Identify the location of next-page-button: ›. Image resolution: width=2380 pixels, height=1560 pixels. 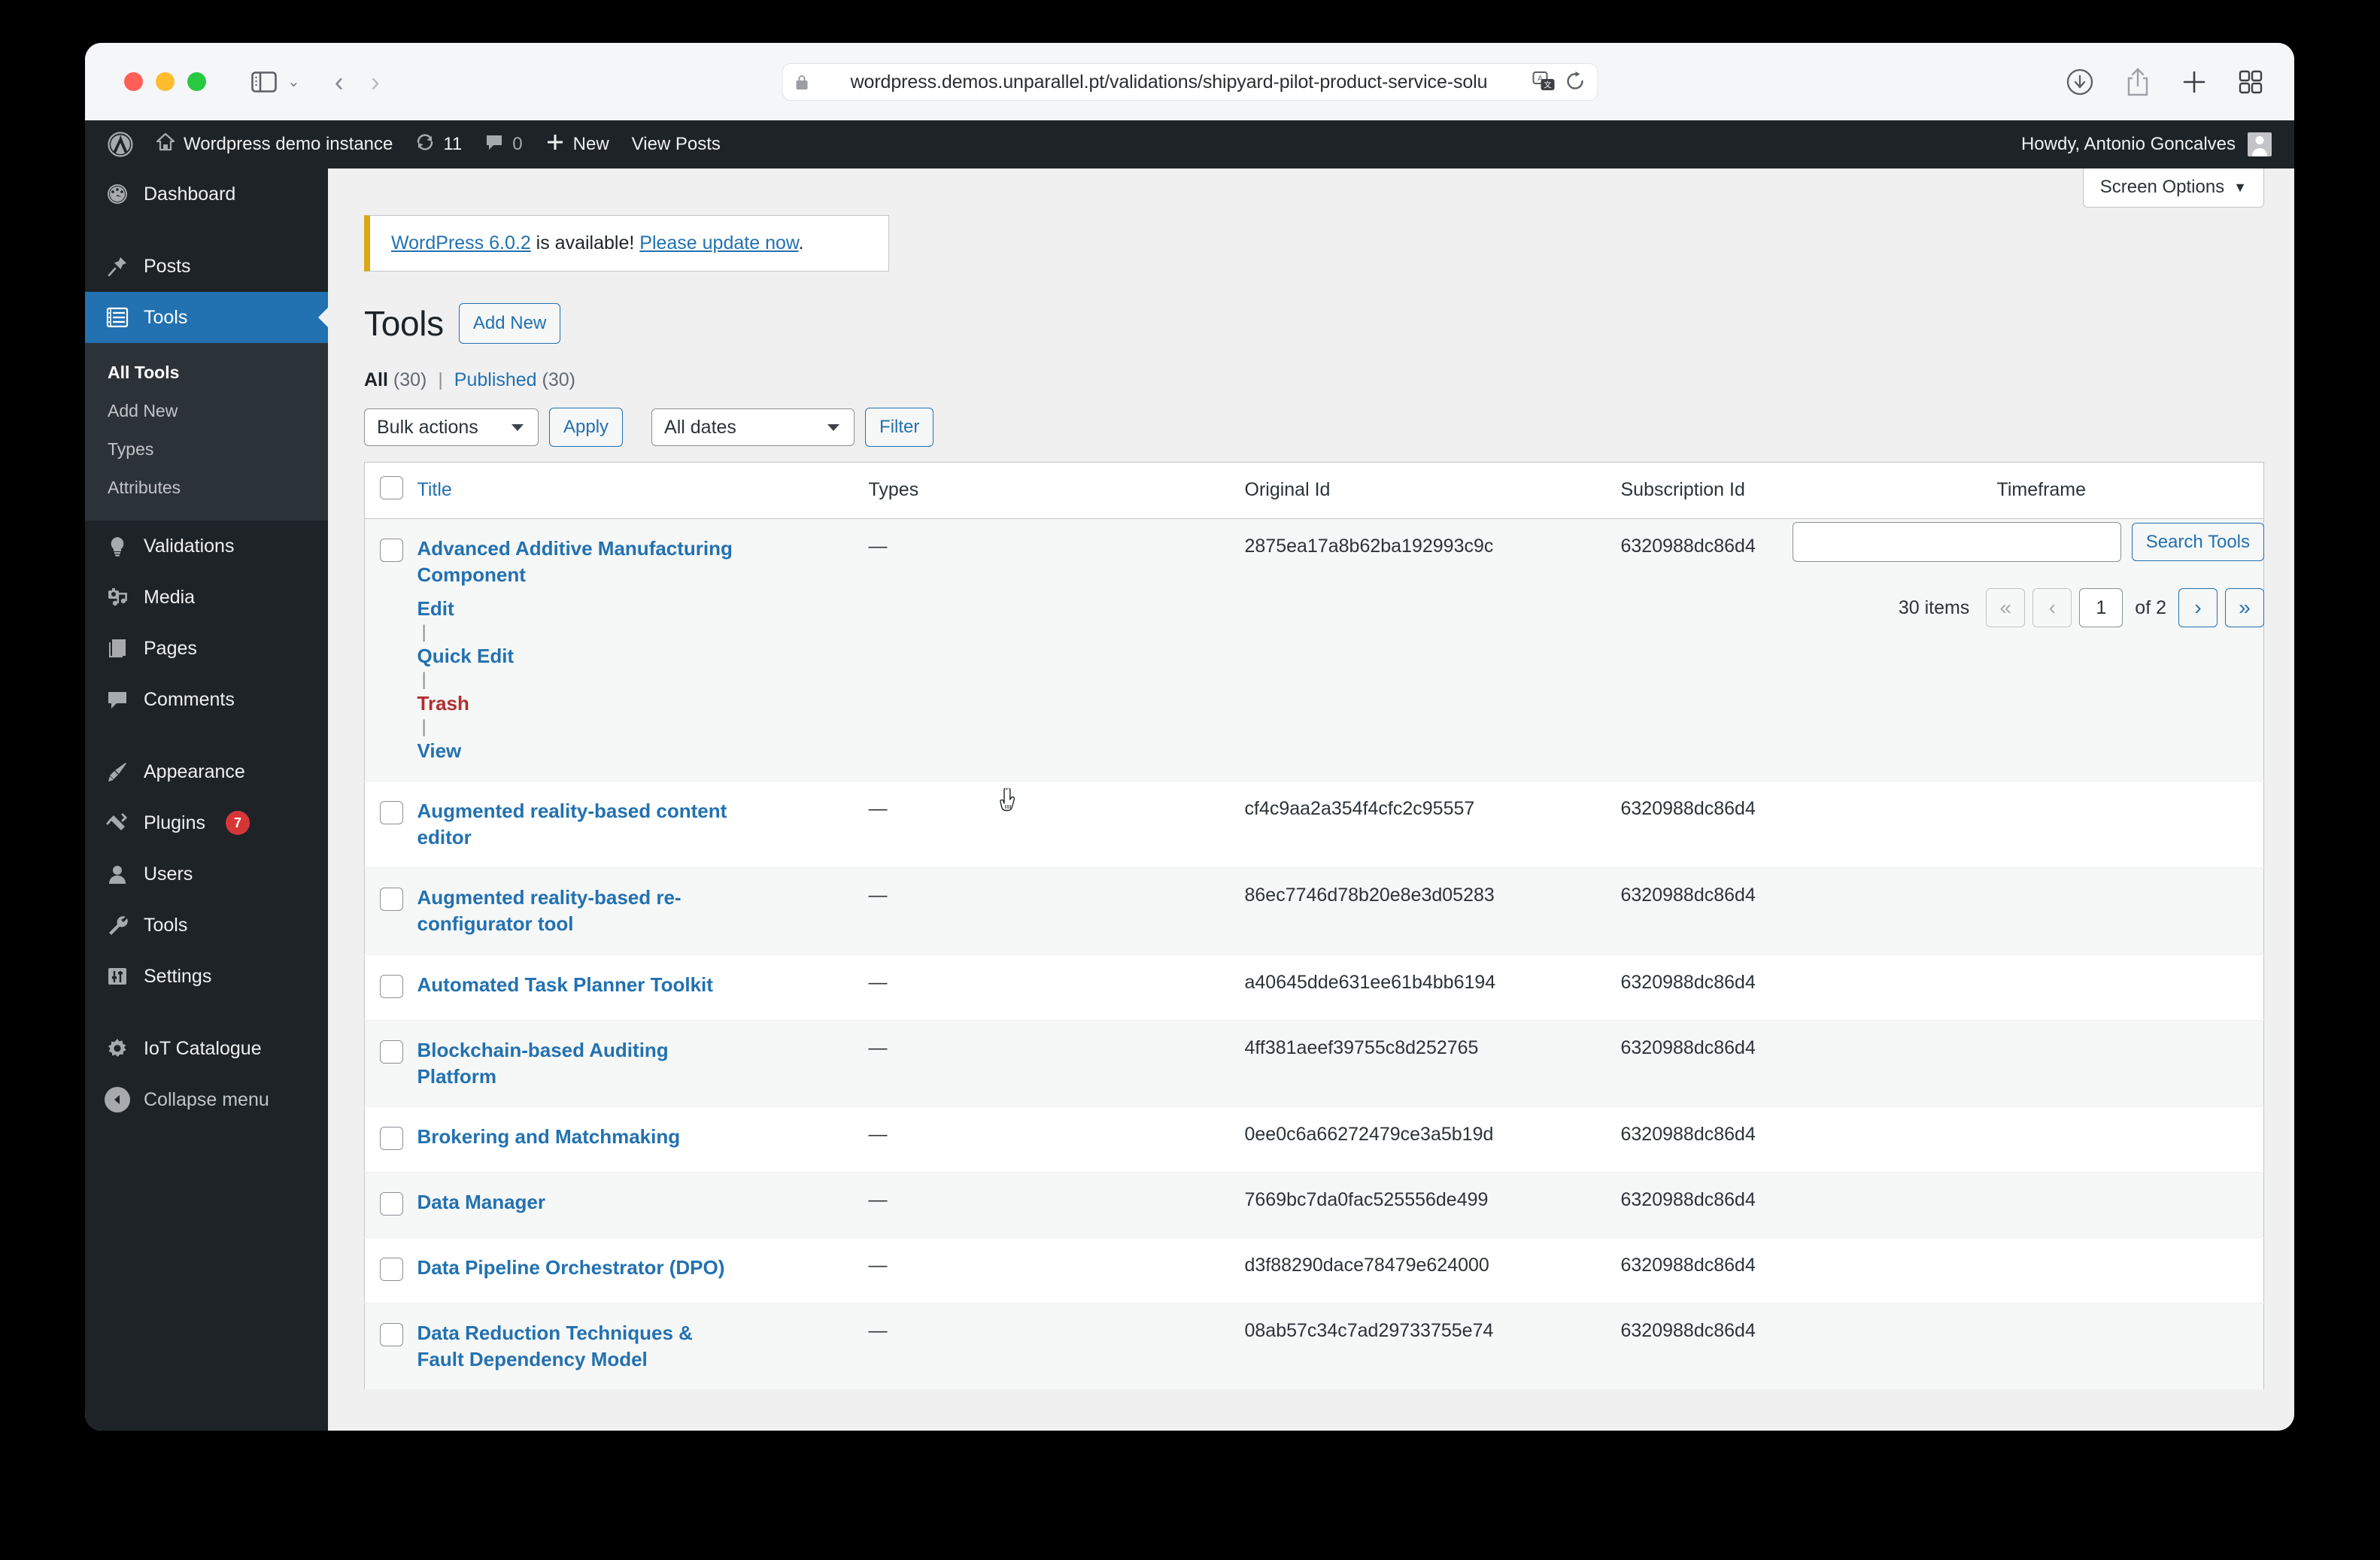
(2198, 607).